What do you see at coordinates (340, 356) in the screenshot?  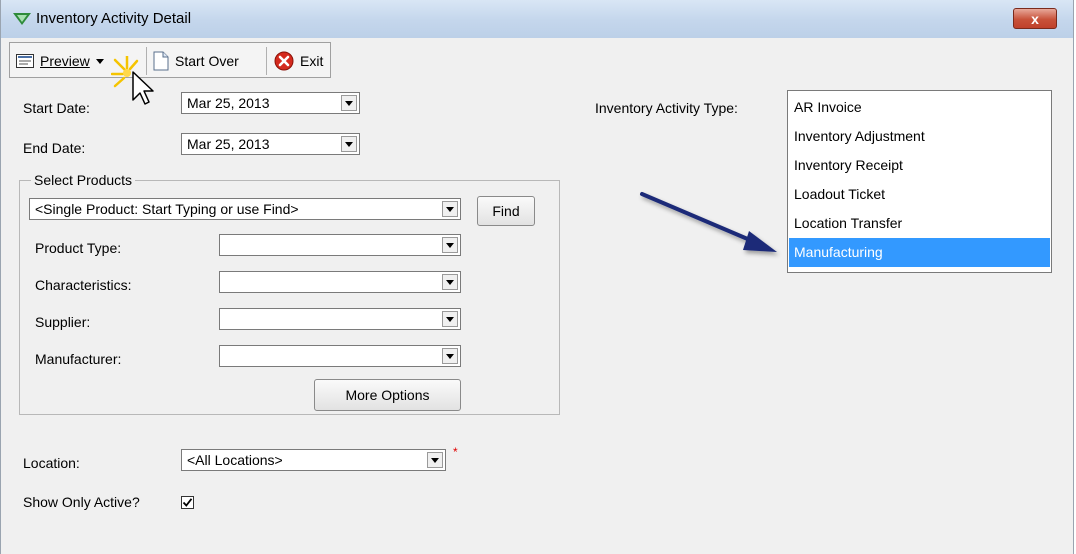 I see `manufacturer-select` at bounding box center [340, 356].